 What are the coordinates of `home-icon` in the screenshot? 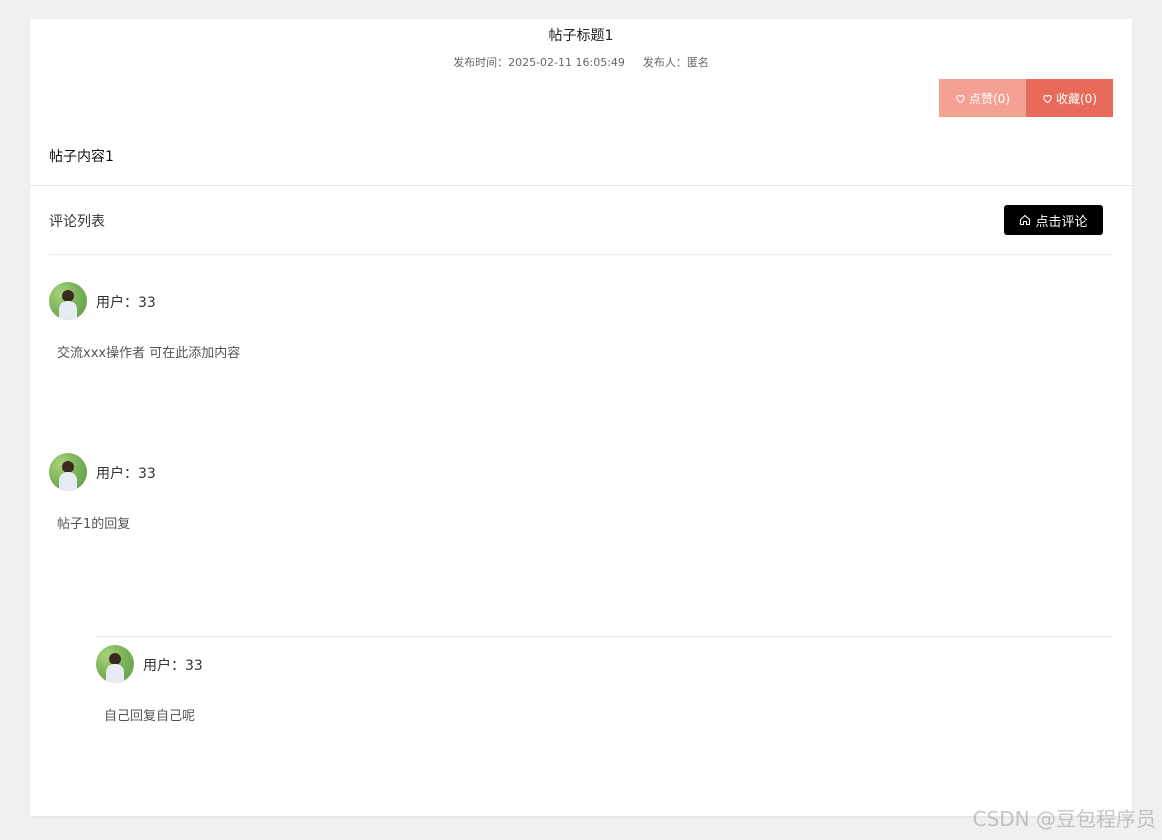 It's located at (1025, 220).